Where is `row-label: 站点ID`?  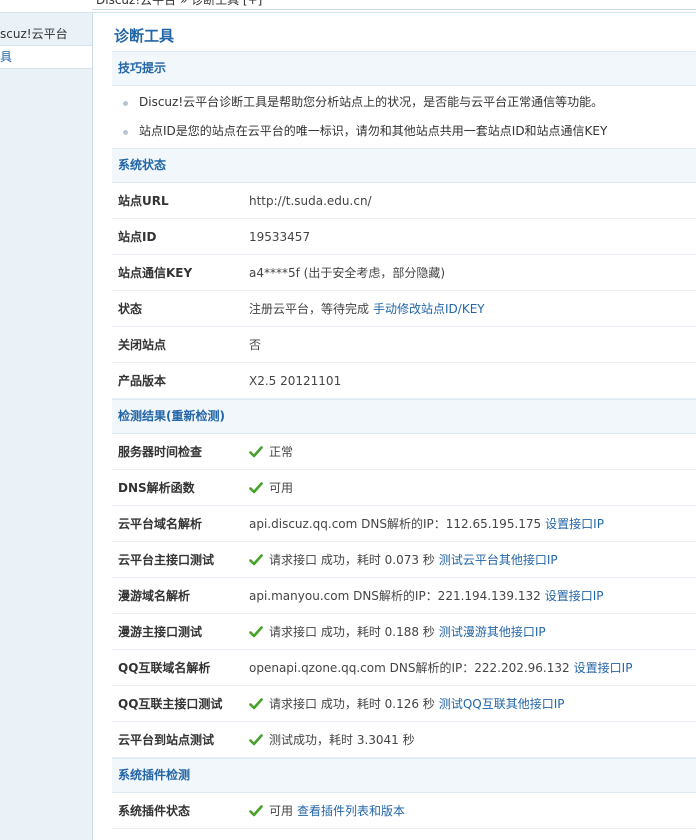 row-label: 站点ID is located at coordinates (137, 237).